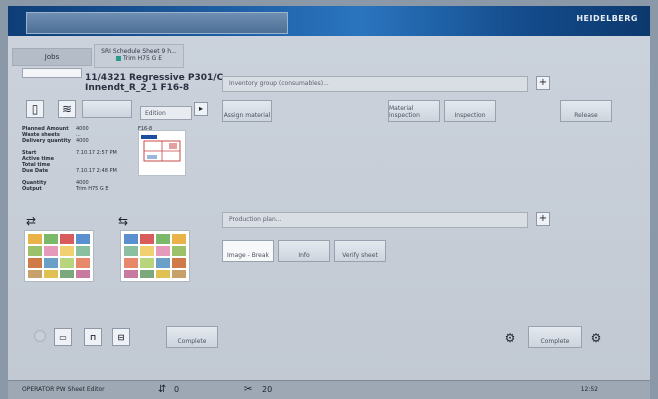 Image resolution: width=658 pixels, height=399 pixels. I want to click on chevron-right-icon: ▸, so click(200, 108).